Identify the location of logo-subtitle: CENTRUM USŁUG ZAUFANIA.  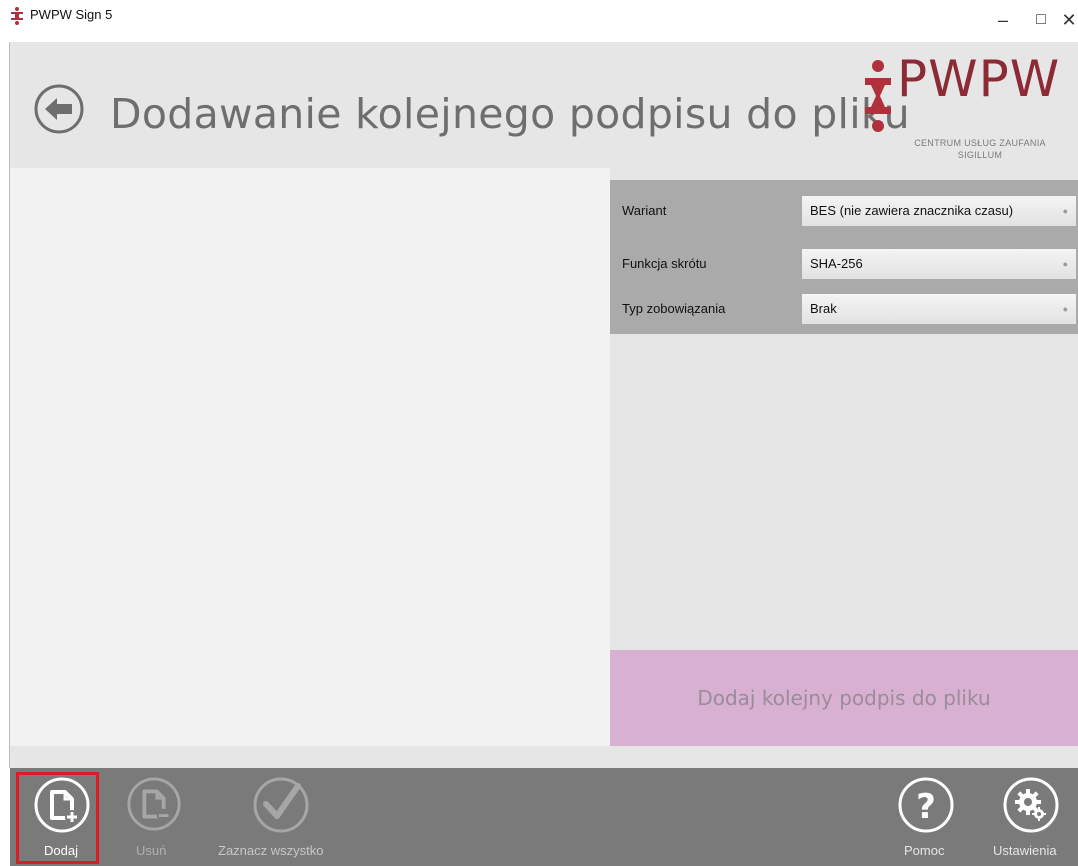
(980, 143).